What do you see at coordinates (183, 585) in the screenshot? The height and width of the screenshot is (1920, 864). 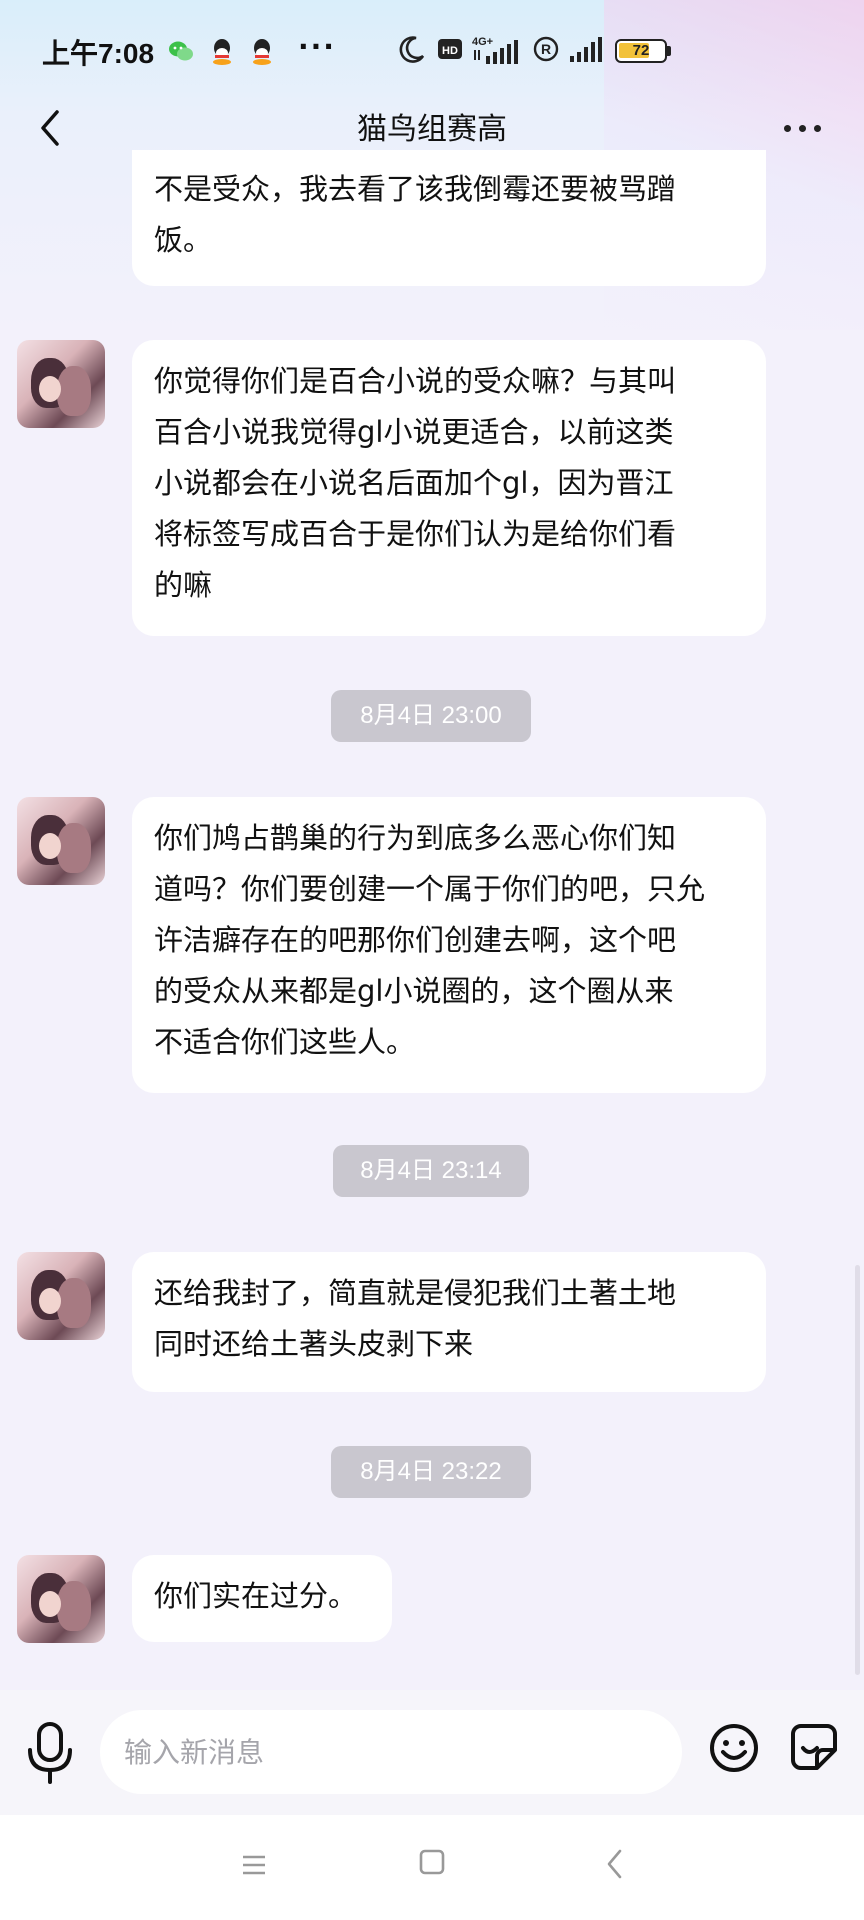 I see `message-line: 的嘛` at bounding box center [183, 585].